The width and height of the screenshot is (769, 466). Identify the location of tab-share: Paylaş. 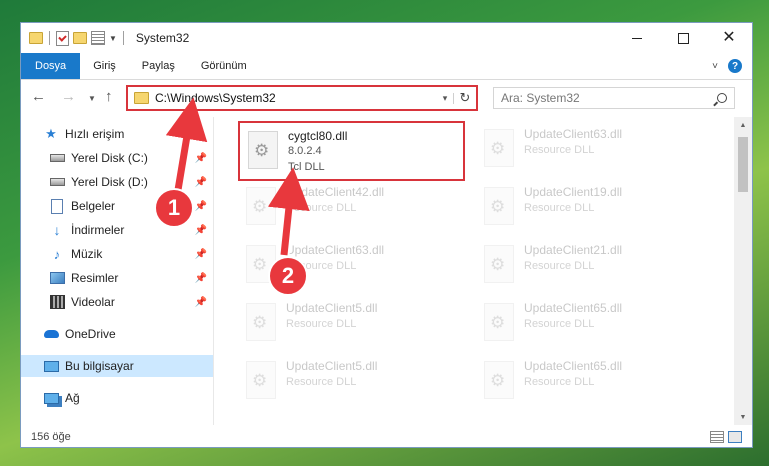
(158, 66).